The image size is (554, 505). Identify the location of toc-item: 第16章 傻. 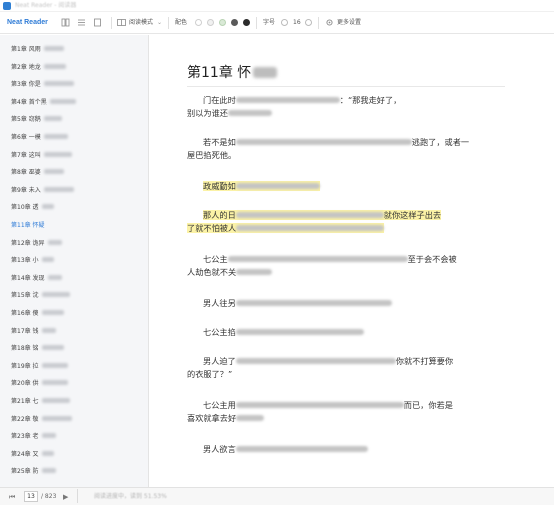
(74, 312).